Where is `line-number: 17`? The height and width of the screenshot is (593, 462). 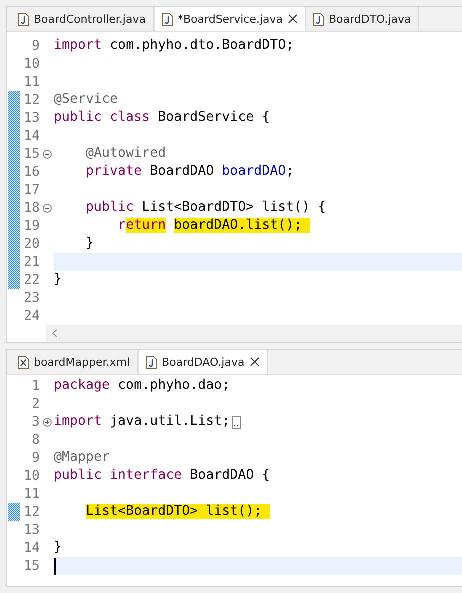
line-number: 17 is located at coordinates (31, 190).